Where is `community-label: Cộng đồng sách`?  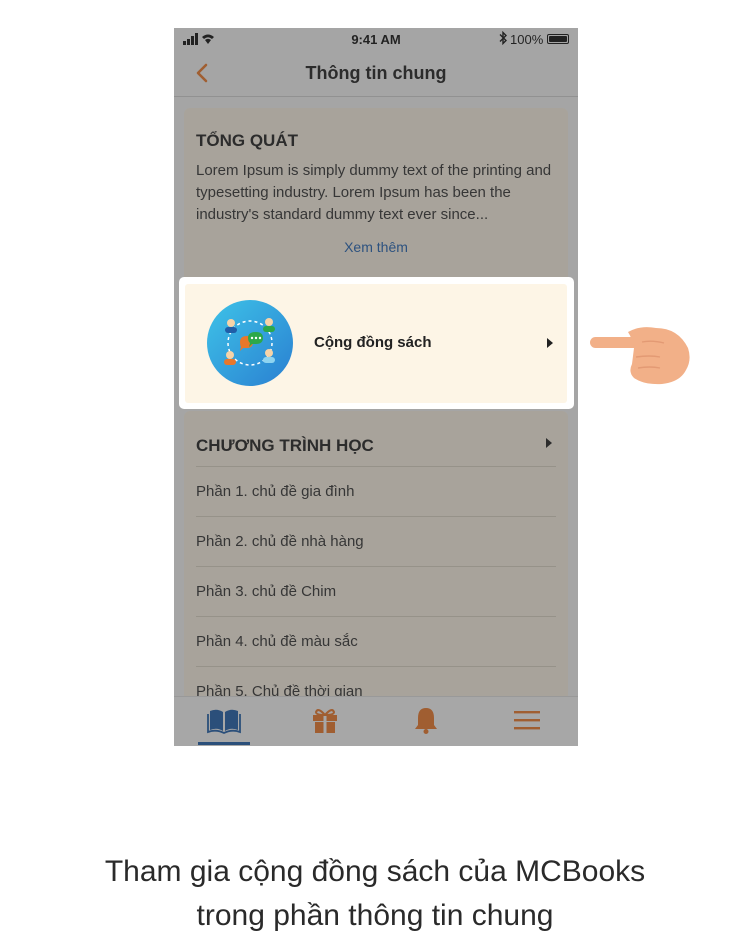
community-label: Cộng đồng sách is located at coordinates (373, 342).